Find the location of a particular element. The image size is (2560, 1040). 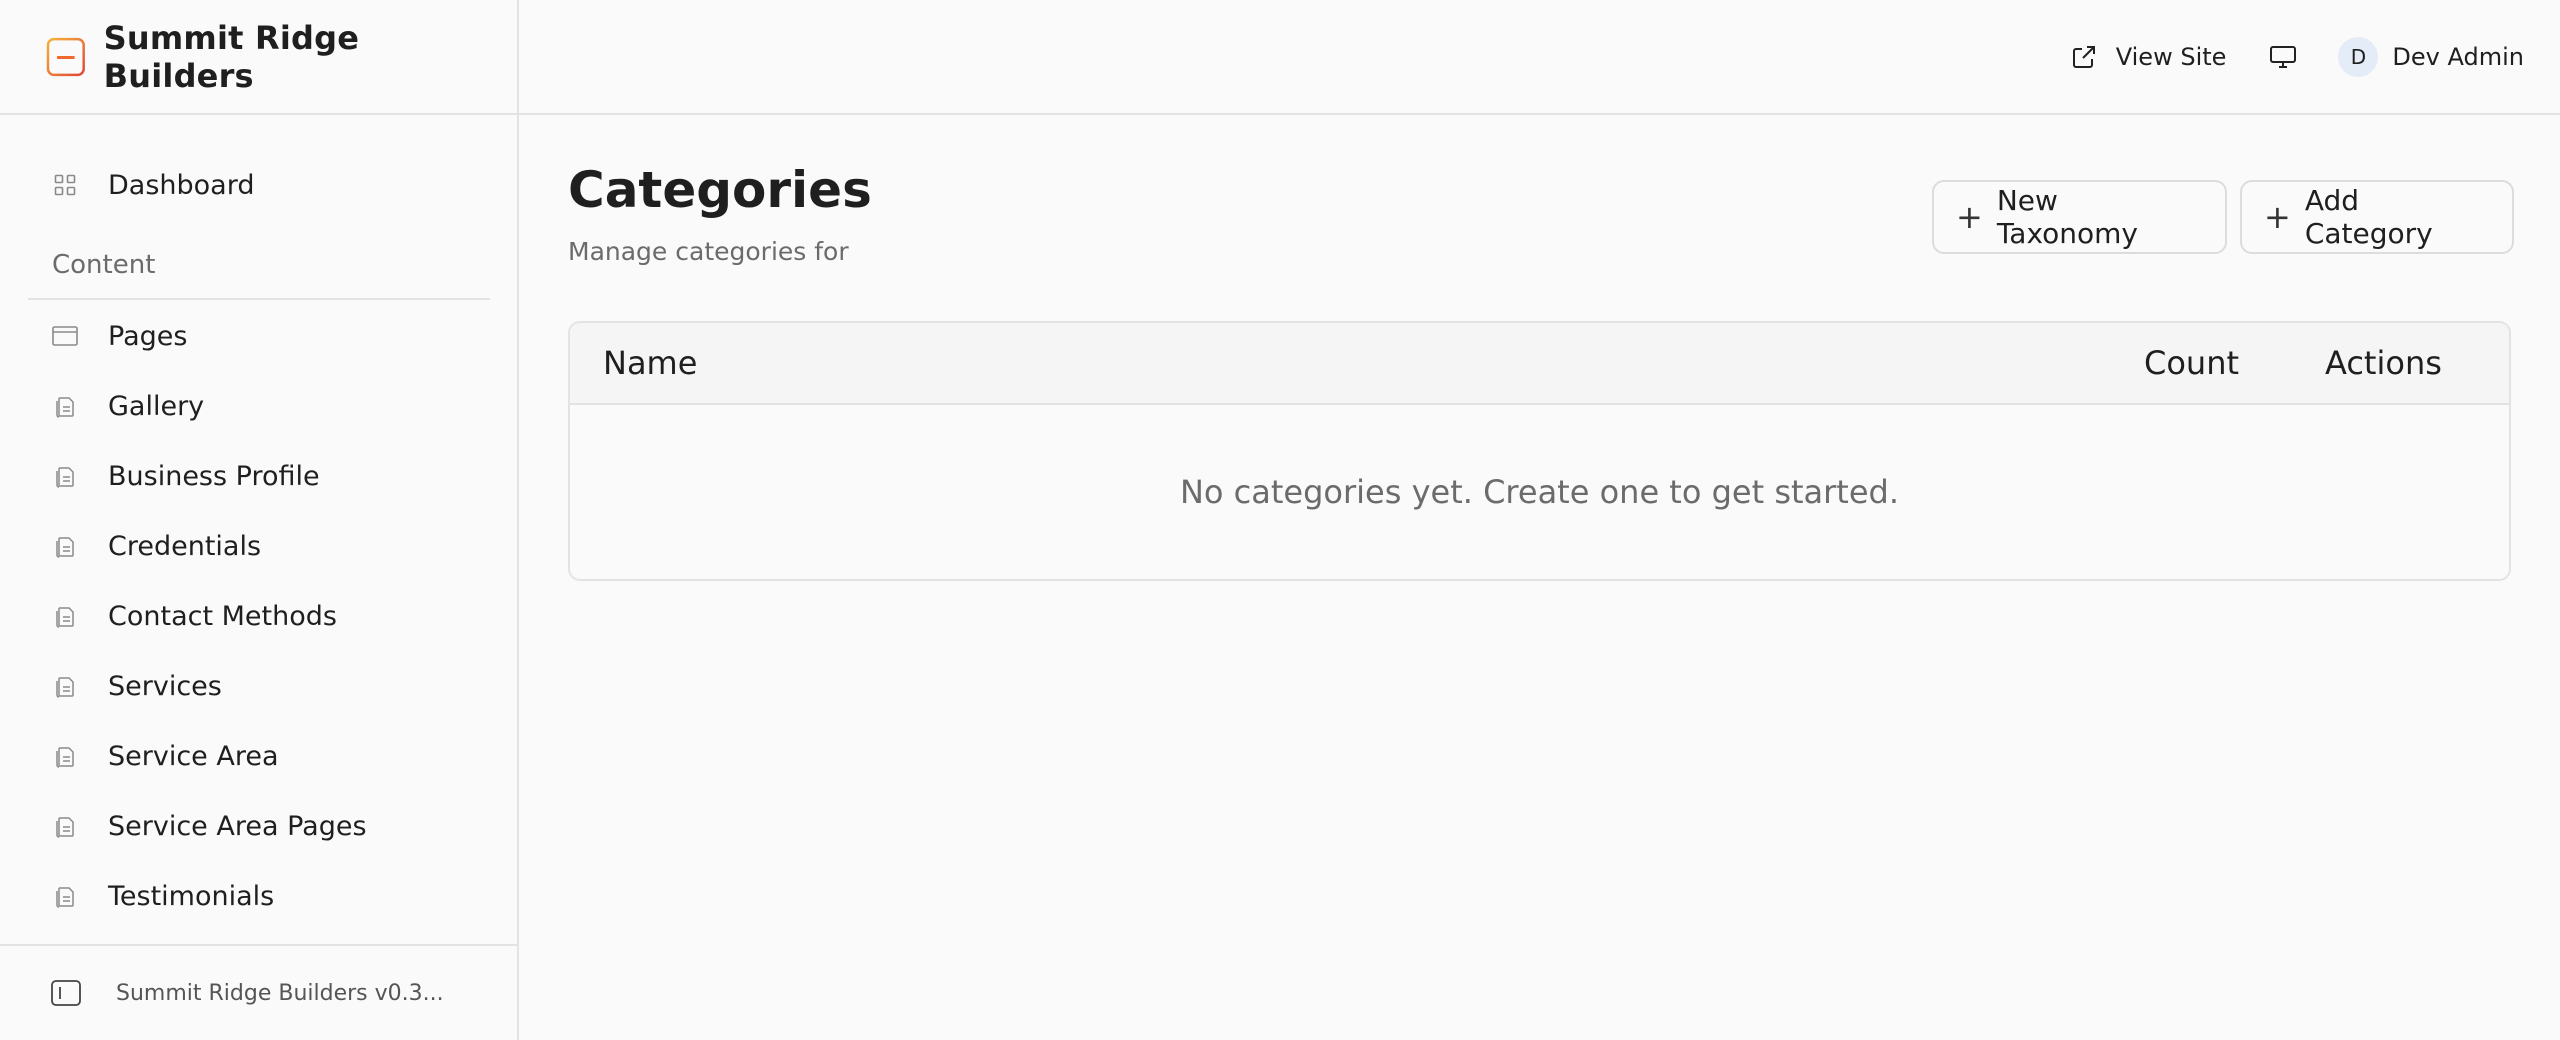

grid-icon is located at coordinates (65, 185).